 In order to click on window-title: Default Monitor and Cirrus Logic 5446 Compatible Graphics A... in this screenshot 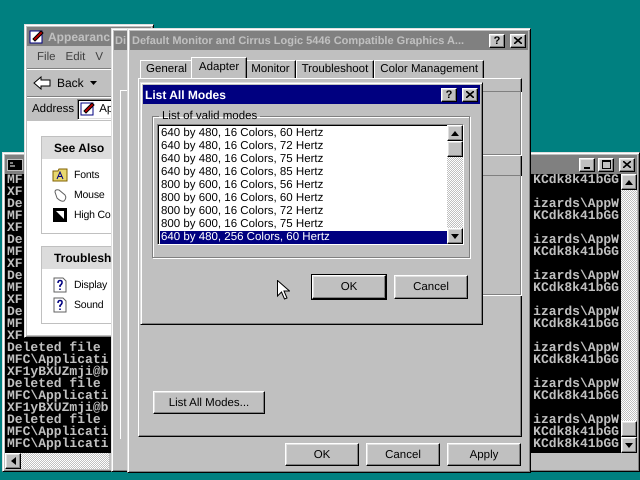, I will do `click(299, 40)`.